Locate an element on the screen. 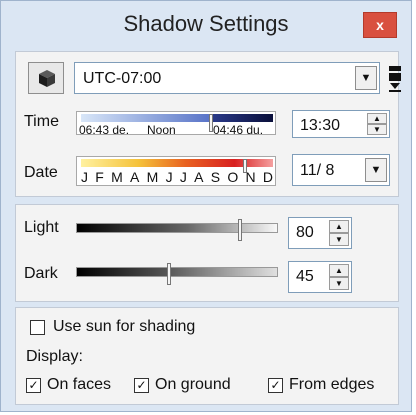 This screenshot has width=416, height=415. time-field: 13:30 ▲ ▼ is located at coordinates (341, 124).